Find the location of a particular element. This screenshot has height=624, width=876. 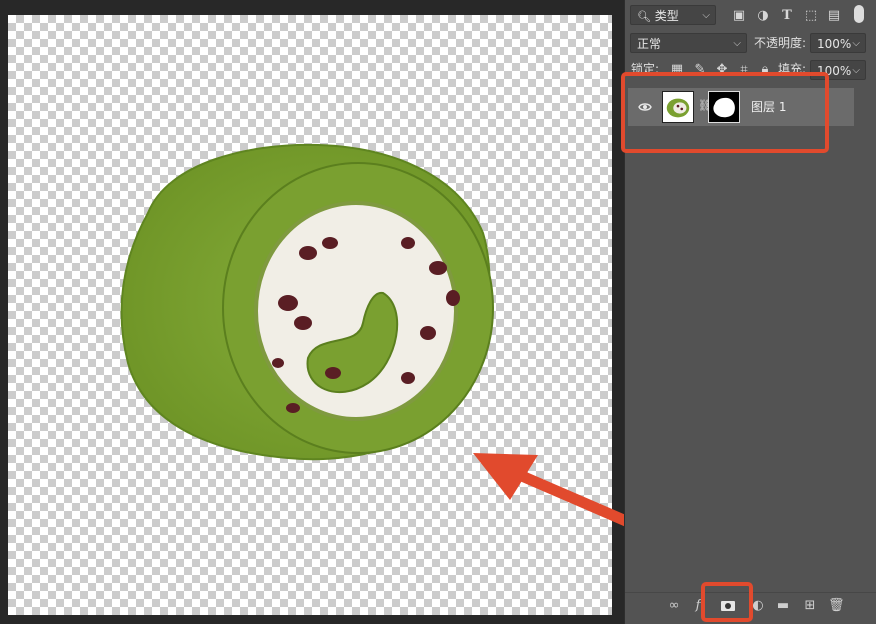

smart-object-filter-icon: ▤ is located at coordinates (834, 16).